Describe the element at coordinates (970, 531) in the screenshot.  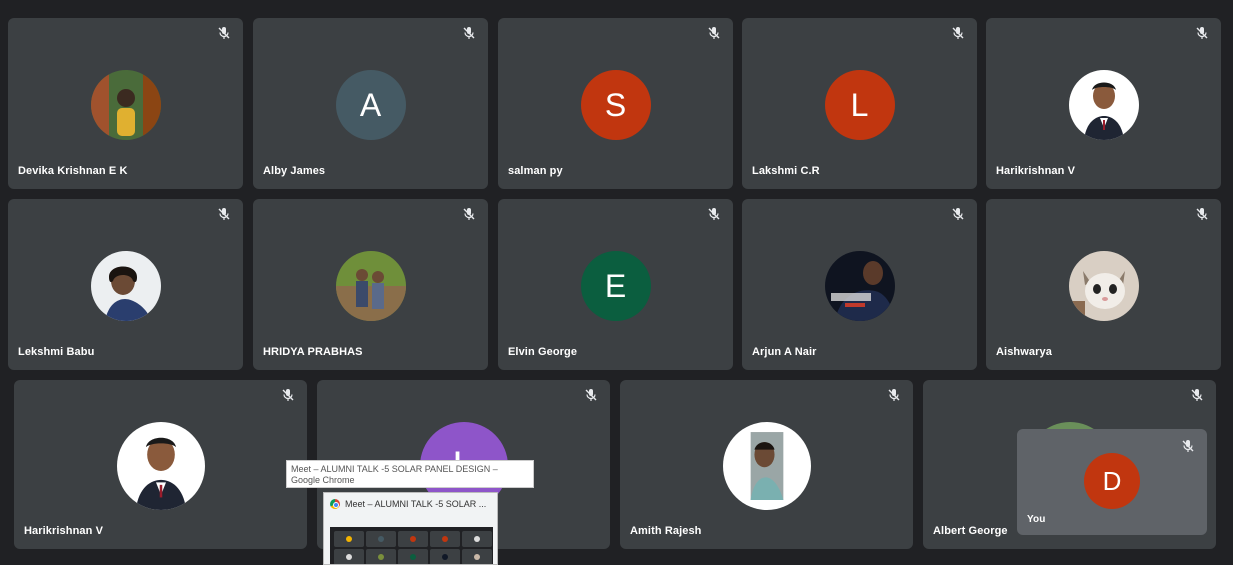
I see `participant-name: Albert George` at that location.